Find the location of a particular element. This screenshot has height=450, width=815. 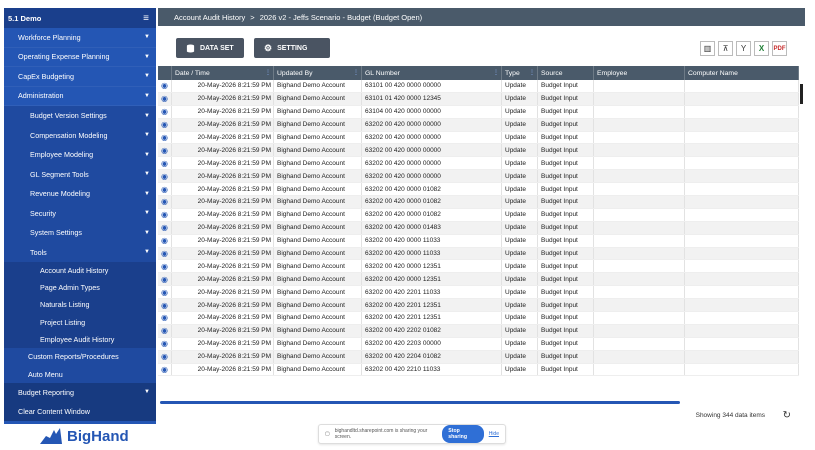

column-header: Employee is located at coordinates (639, 73).